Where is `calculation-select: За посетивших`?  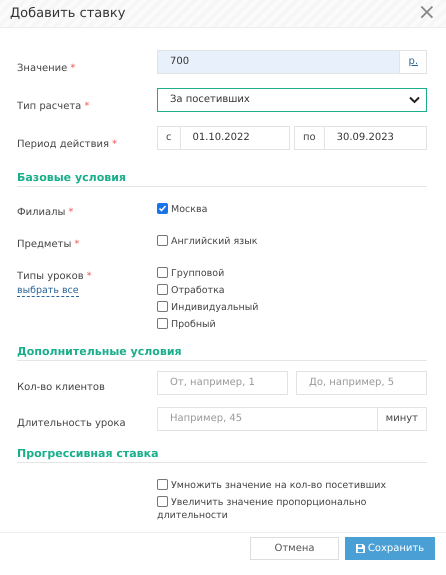
calculation-select: За посетивших is located at coordinates (292, 100).